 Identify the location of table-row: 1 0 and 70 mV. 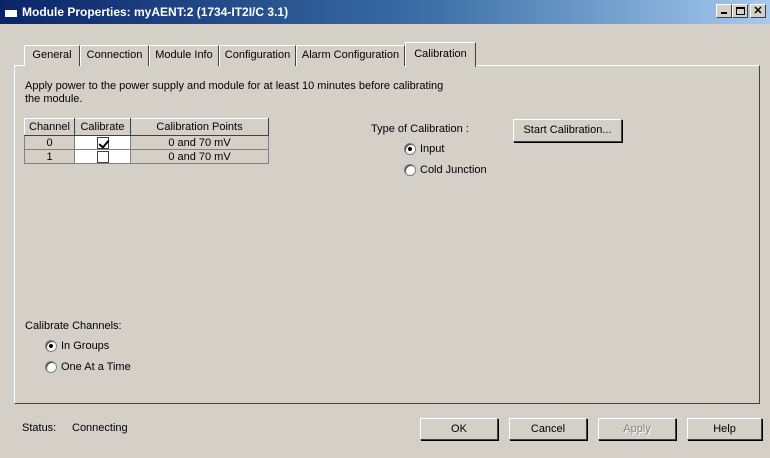
(146, 156).